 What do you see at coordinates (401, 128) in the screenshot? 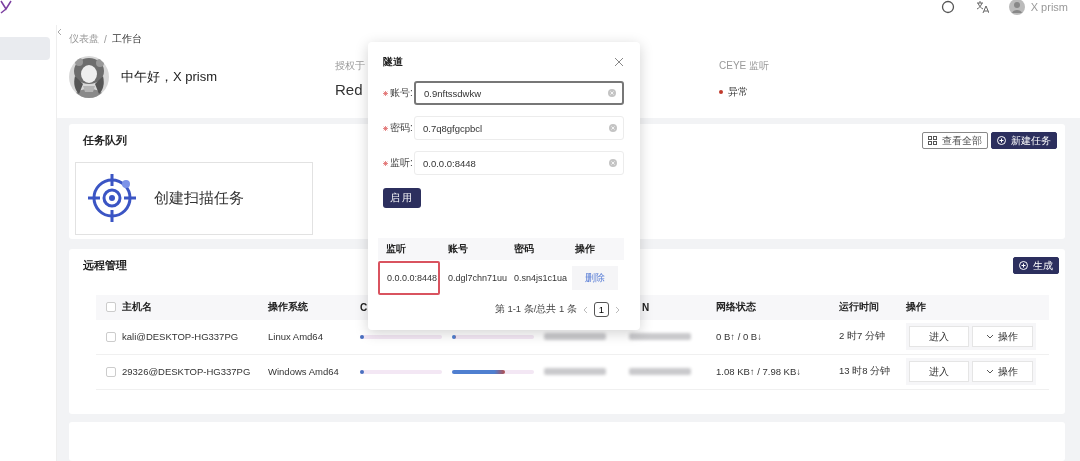
I see `field-label: 密码:` at bounding box center [401, 128].